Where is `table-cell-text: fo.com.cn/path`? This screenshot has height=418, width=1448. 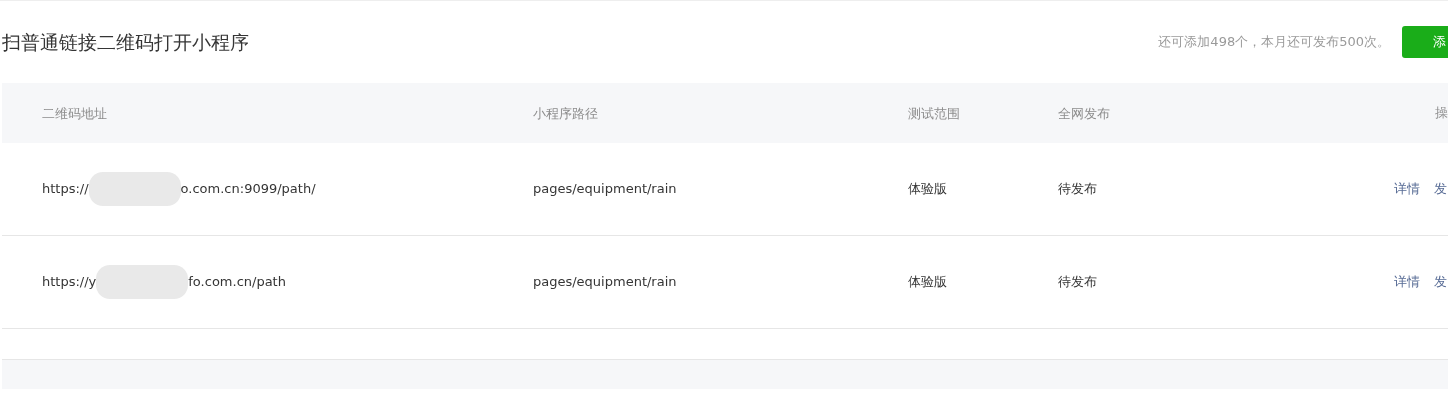 table-cell-text: fo.com.cn/path is located at coordinates (237, 282).